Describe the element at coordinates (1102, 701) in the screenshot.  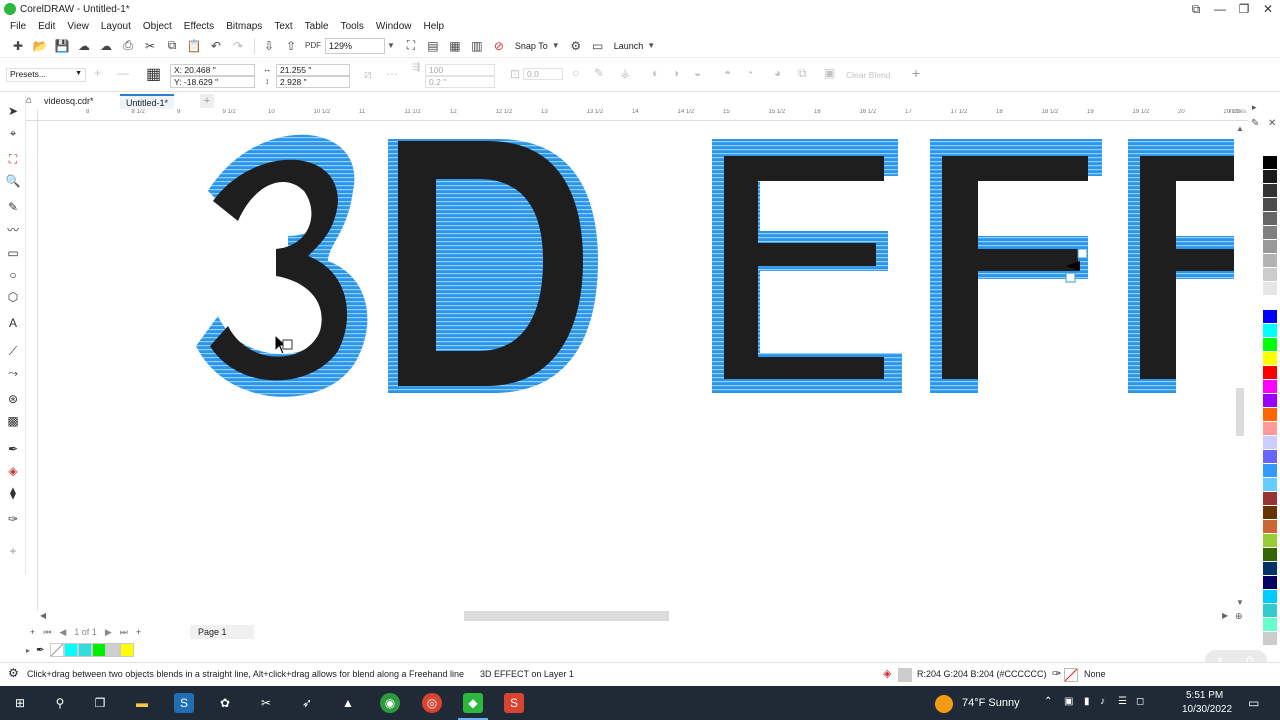
I see `volume-icon: ♪` at that location.